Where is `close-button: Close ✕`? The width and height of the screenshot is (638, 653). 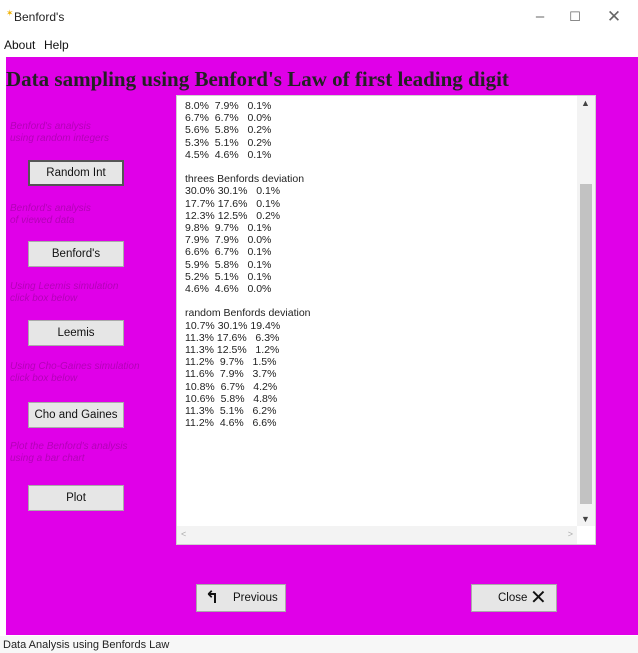 close-button: Close ✕ is located at coordinates (514, 598).